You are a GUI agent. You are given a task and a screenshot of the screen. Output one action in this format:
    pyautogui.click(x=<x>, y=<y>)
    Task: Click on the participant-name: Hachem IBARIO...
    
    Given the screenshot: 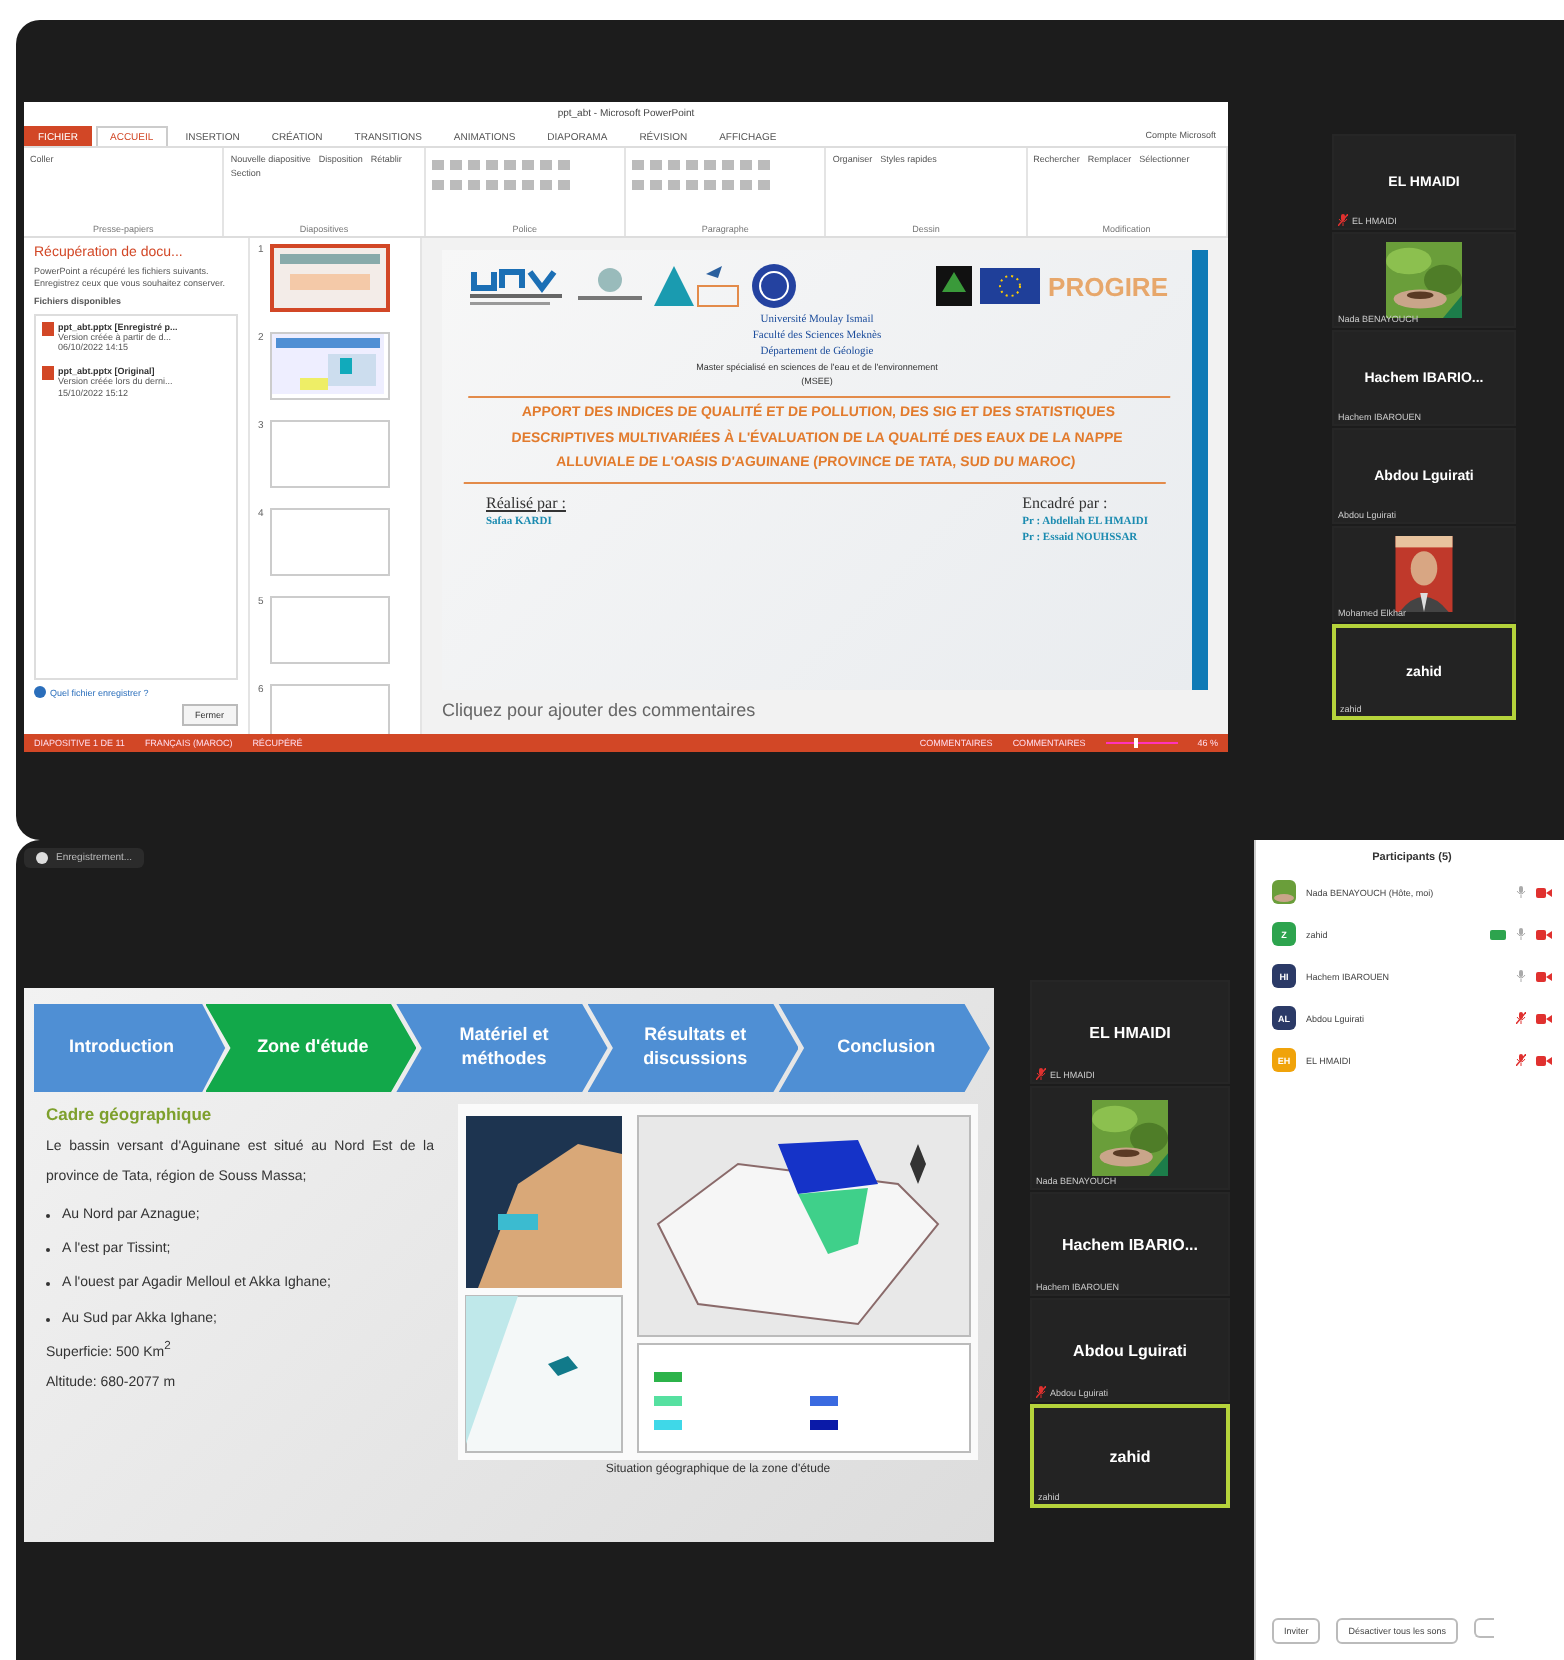 What is the action you would take?
    pyautogui.click(x=1129, y=1244)
    